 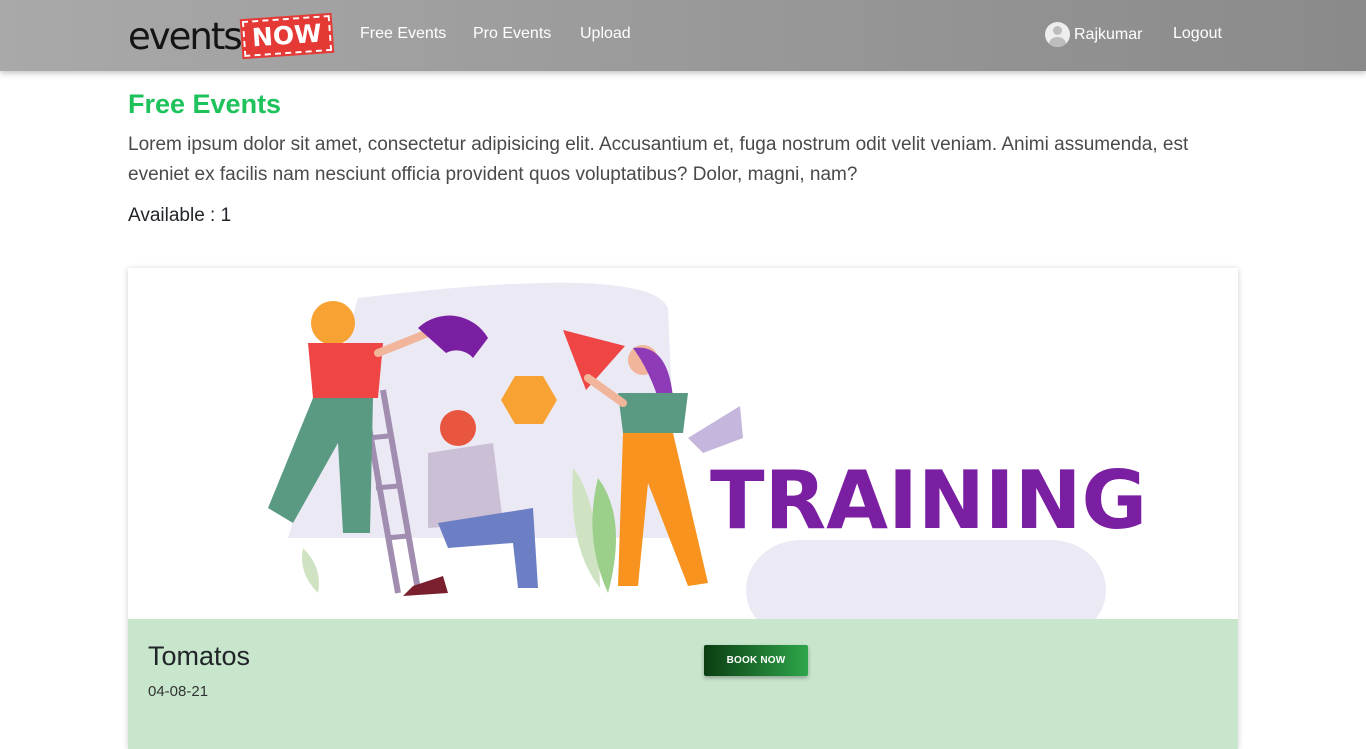 What do you see at coordinates (1057, 34) in the screenshot?
I see `avatar-icon` at bounding box center [1057, 34].